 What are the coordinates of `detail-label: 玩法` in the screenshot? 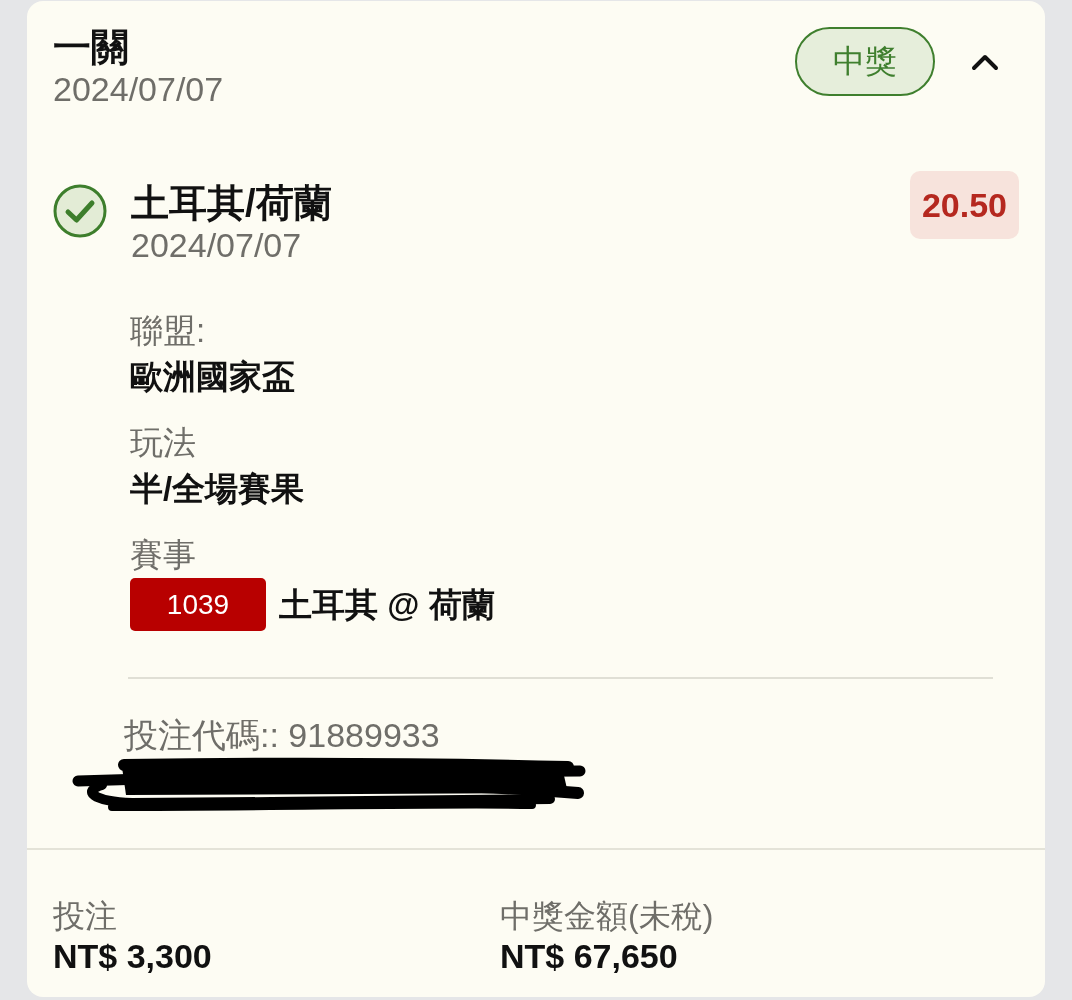 It's located at (163, 443).